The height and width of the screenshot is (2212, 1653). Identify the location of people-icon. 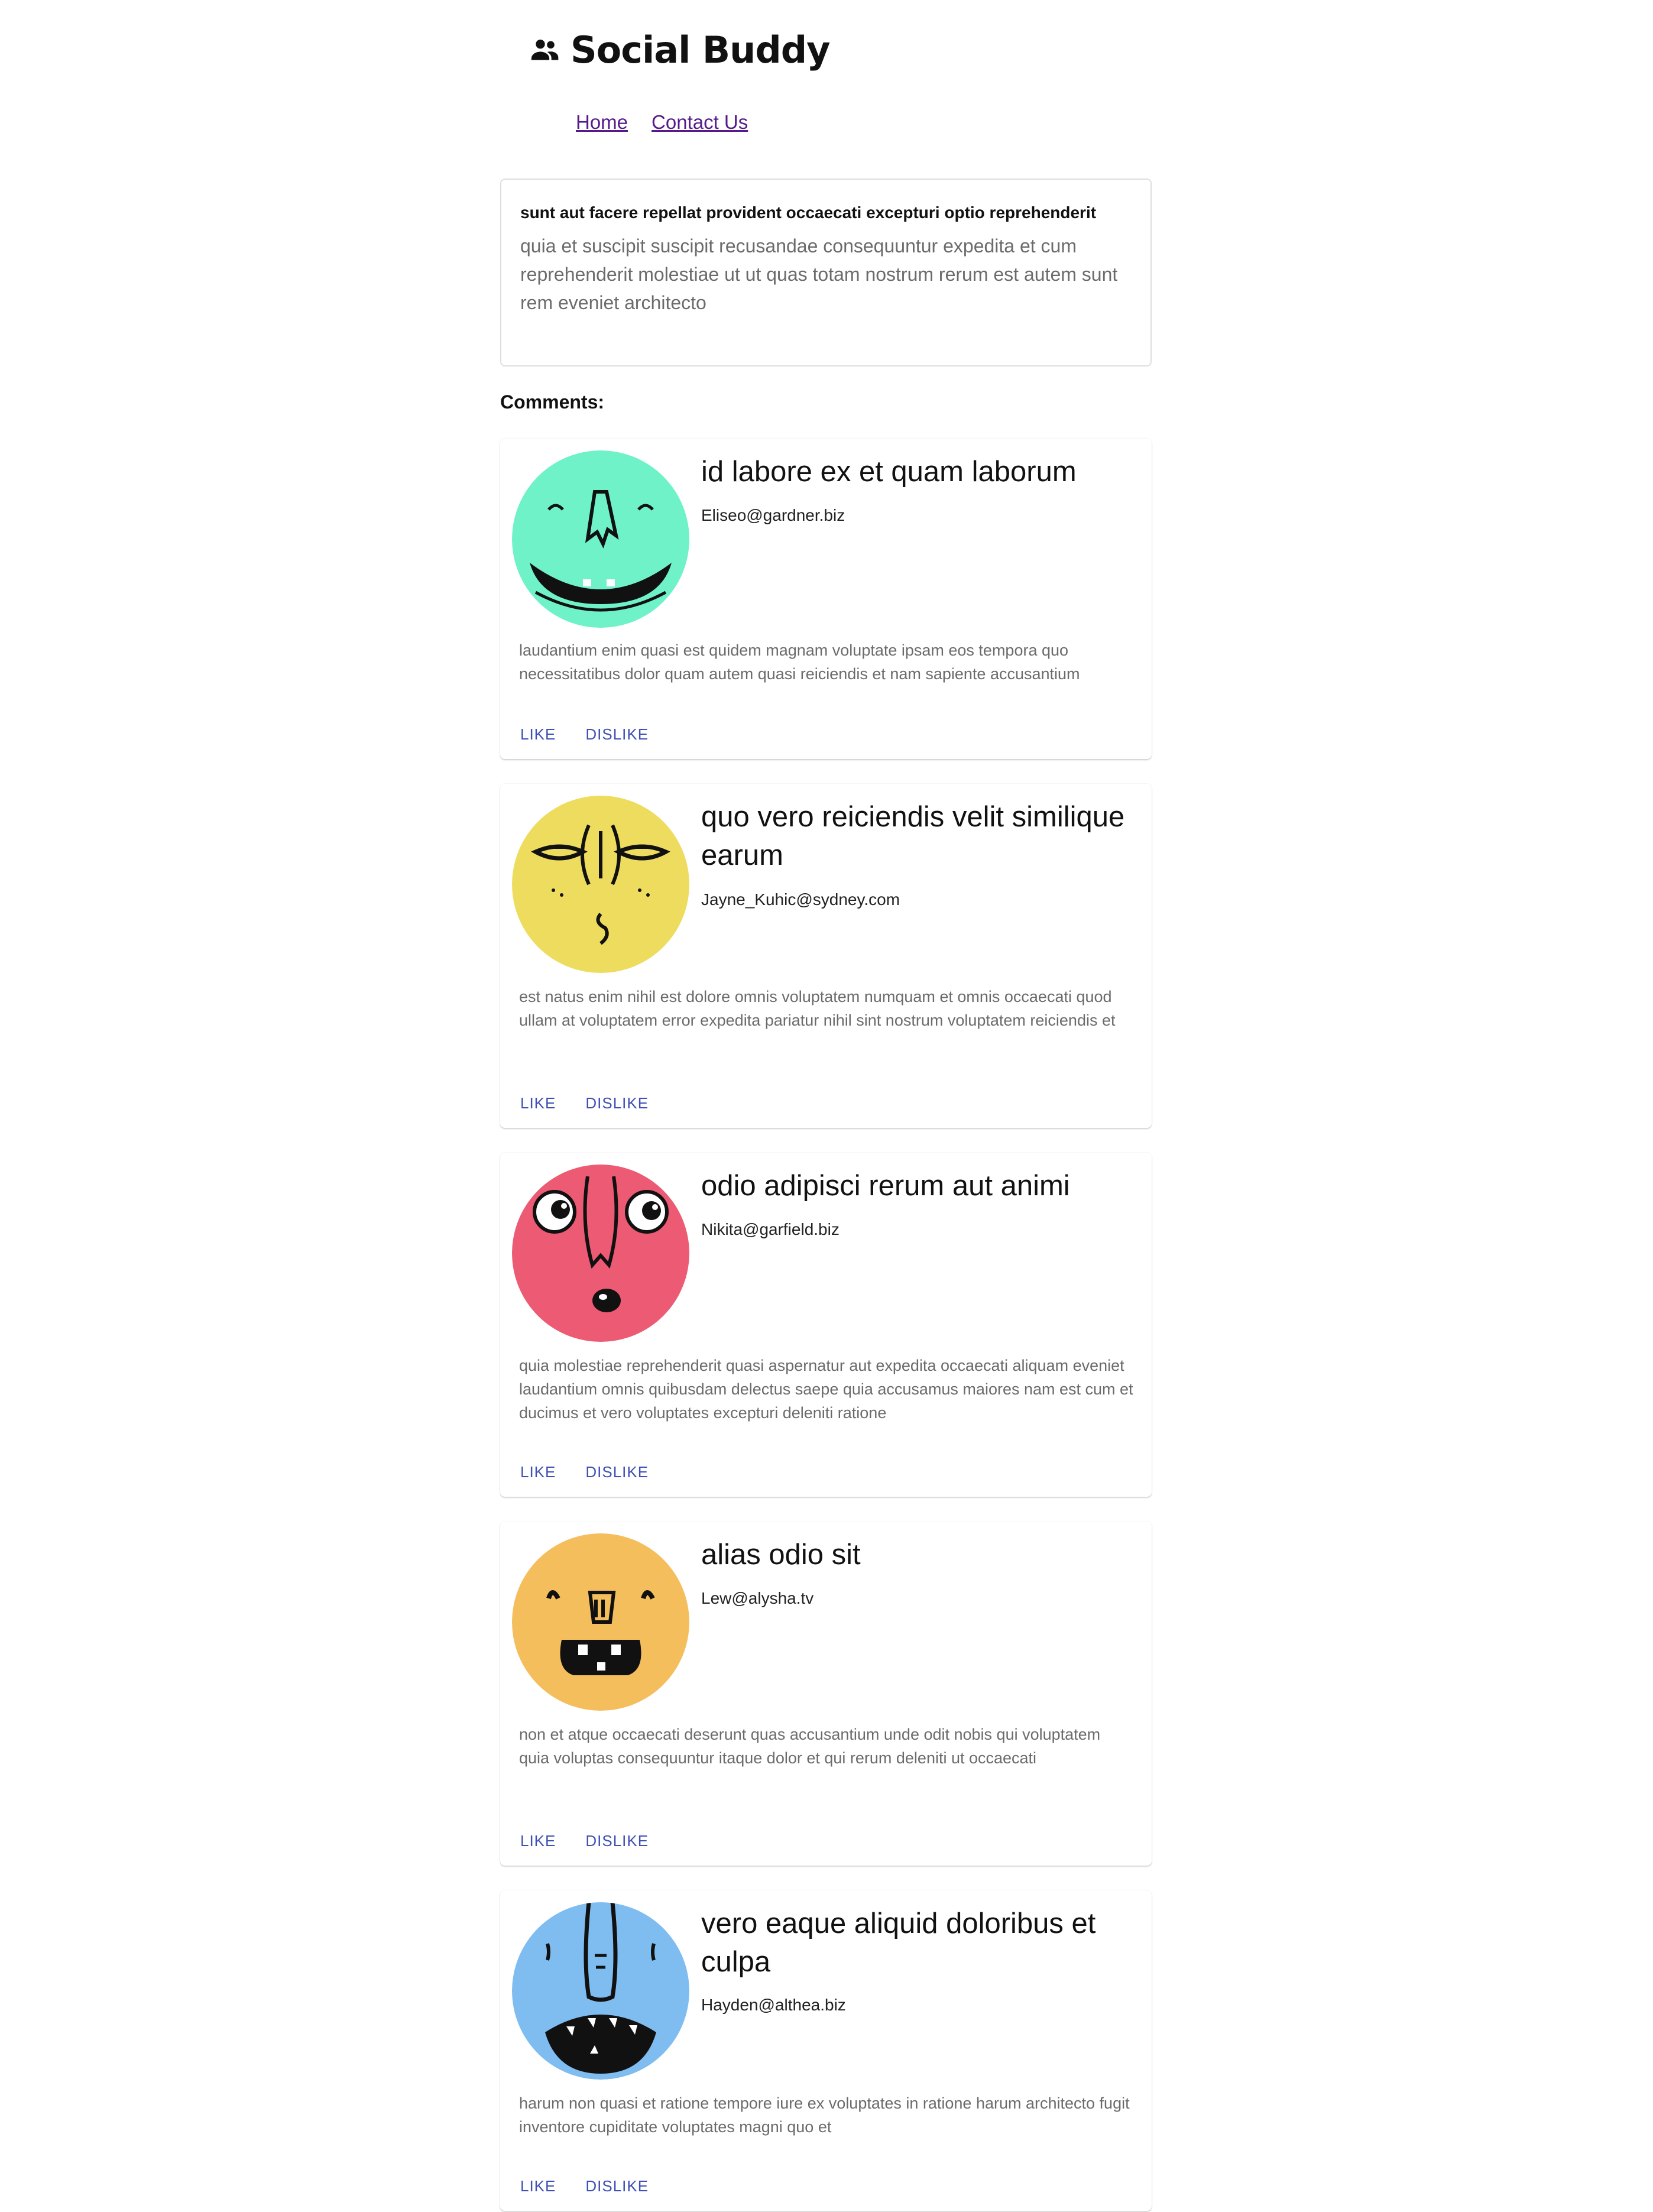
(545, 49).